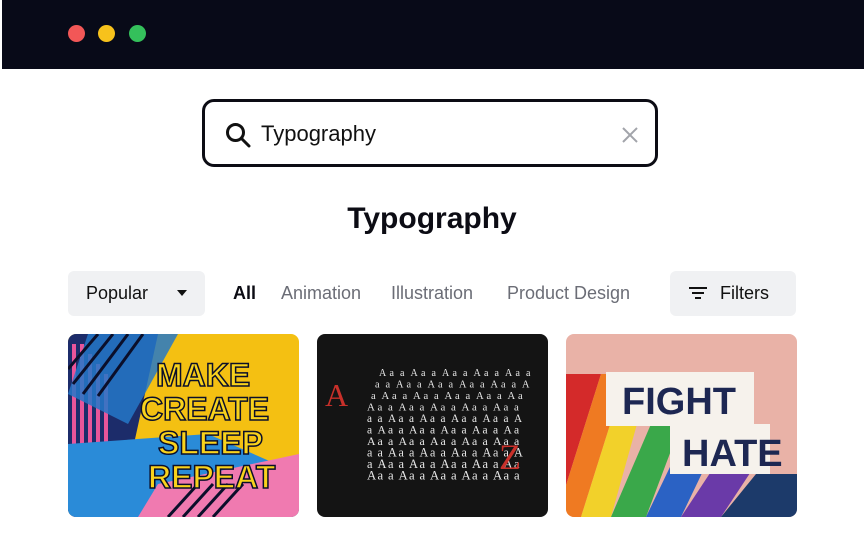 The height and width of the screenshot is (540, 864). I want to click on sort-dropdown-label: Popular, so click(117, 293).